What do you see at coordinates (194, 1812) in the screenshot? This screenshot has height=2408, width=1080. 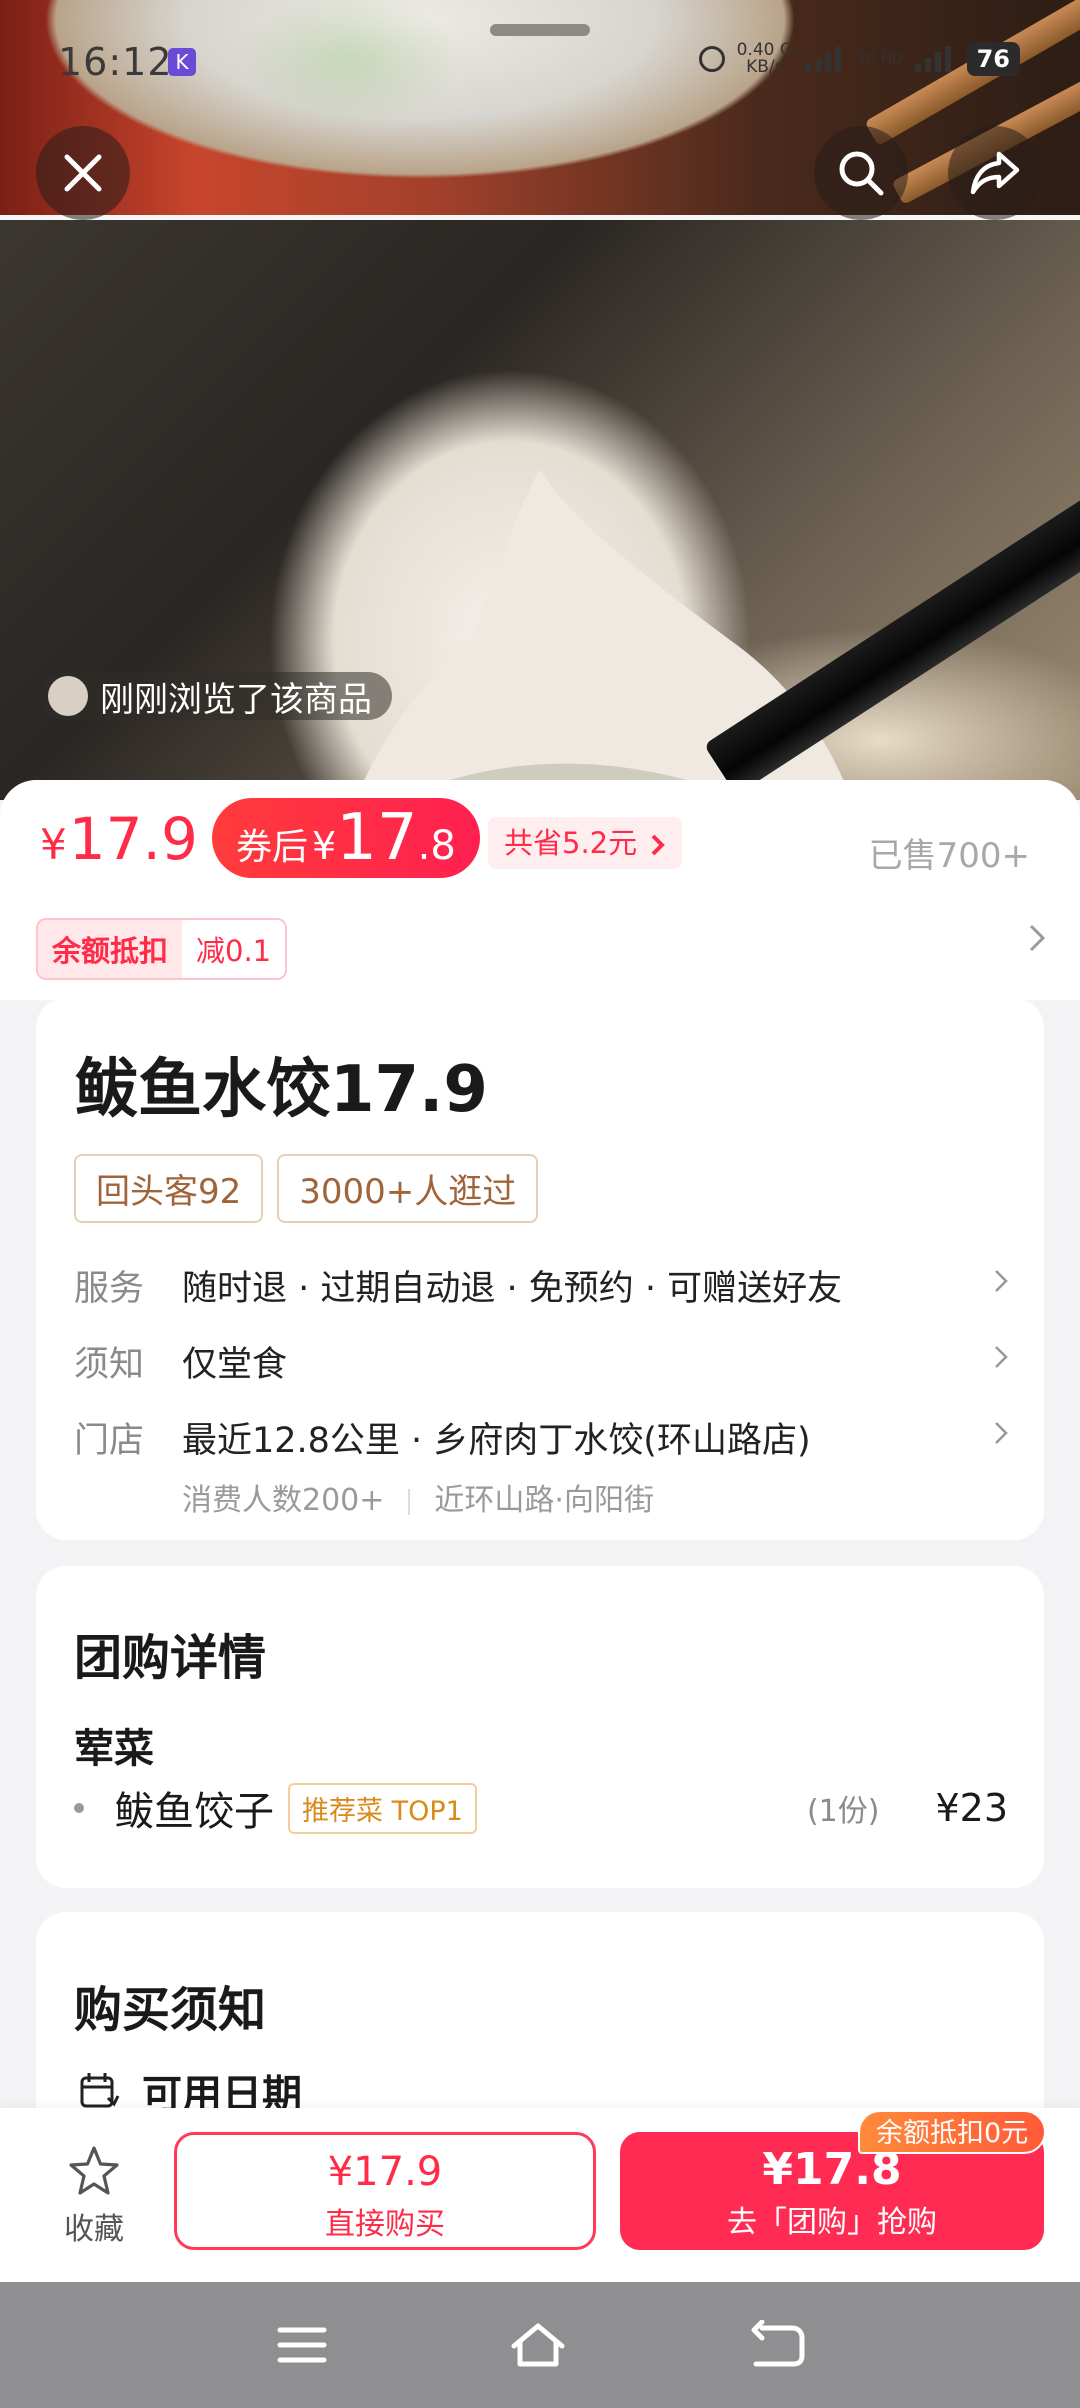 I see `dish-name: 鲅鱼饺子` at bounding box center [194, 1812].